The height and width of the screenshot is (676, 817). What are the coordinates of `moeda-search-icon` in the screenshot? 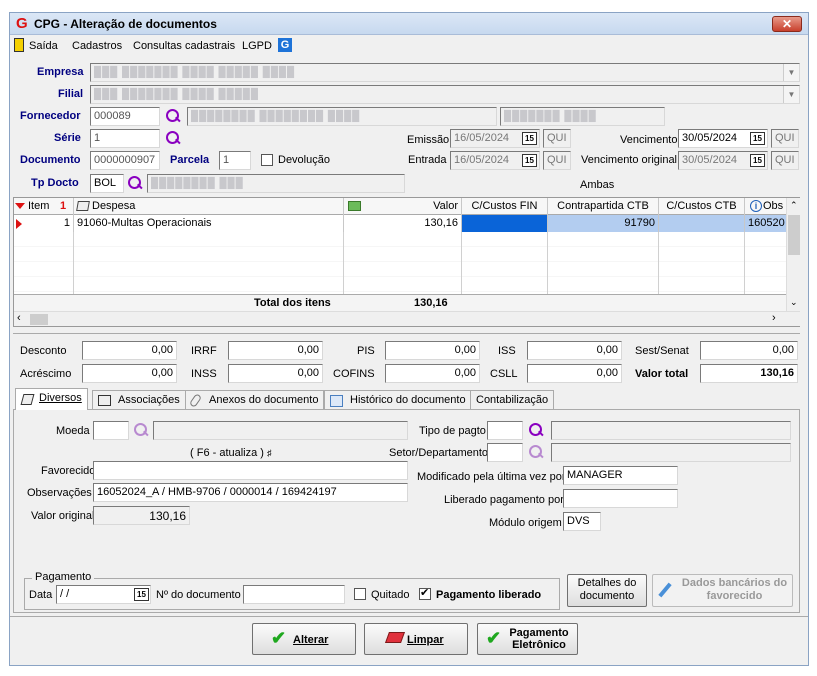 It's located at (141, 430).